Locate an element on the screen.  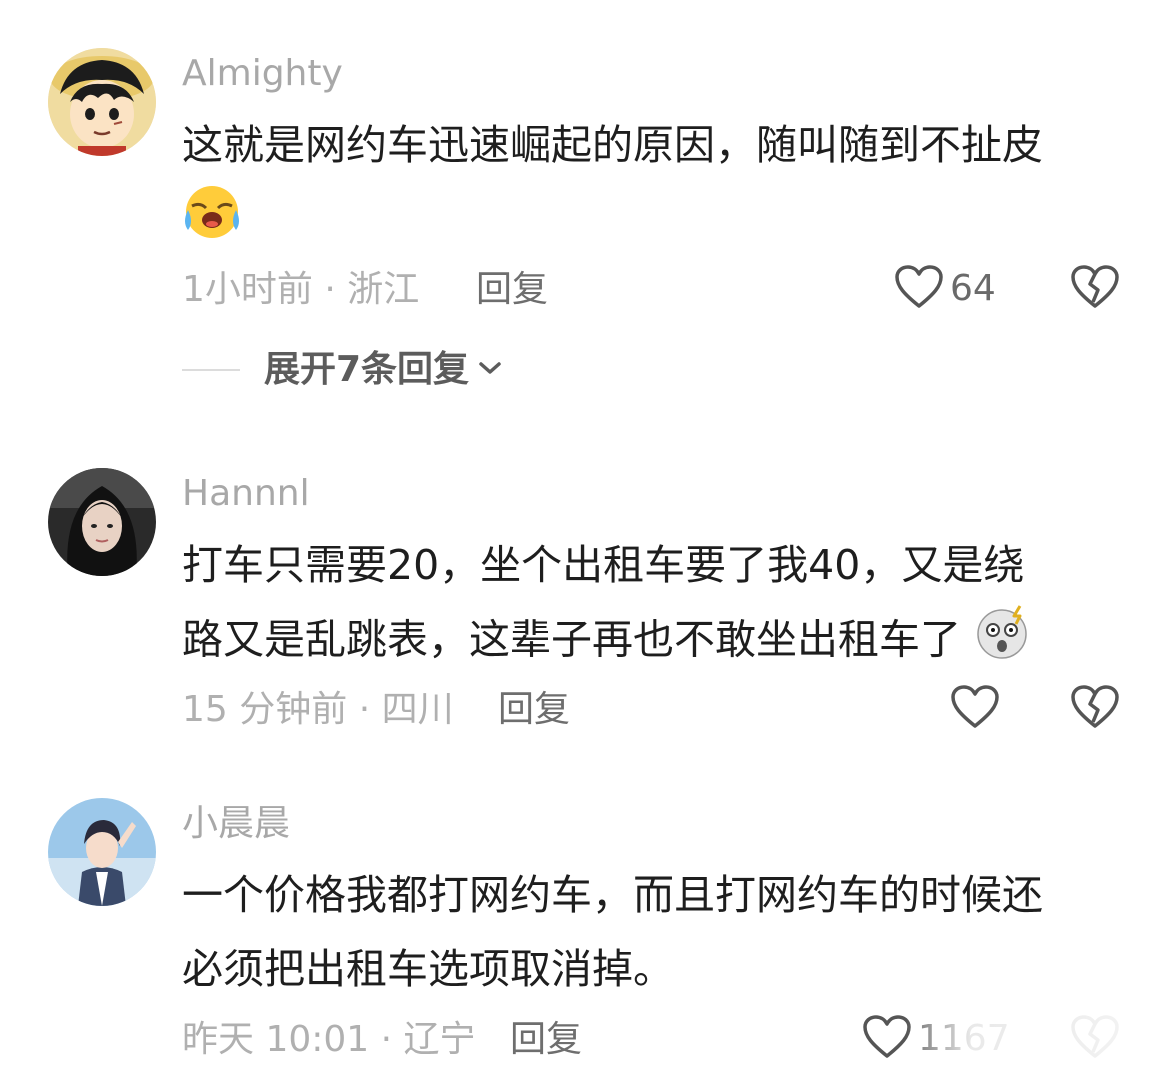
avatar-photo-girl is located at coordinates (102, 522).